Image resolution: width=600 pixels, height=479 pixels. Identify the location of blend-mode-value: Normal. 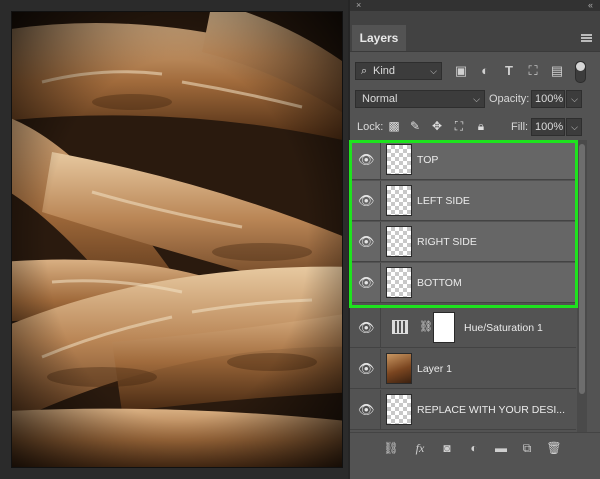
(380, 99).